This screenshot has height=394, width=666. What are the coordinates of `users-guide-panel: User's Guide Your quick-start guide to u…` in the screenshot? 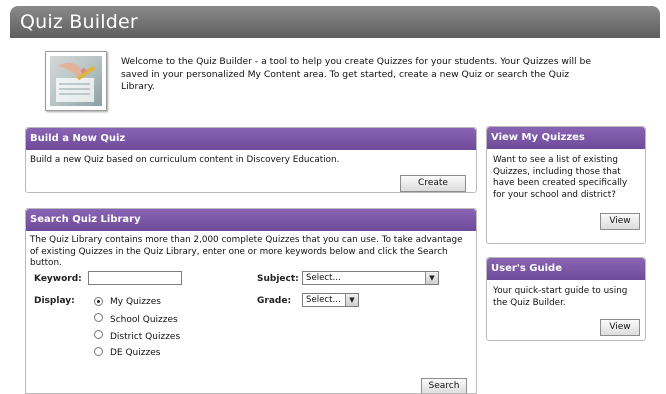 It's located at (566, 299).